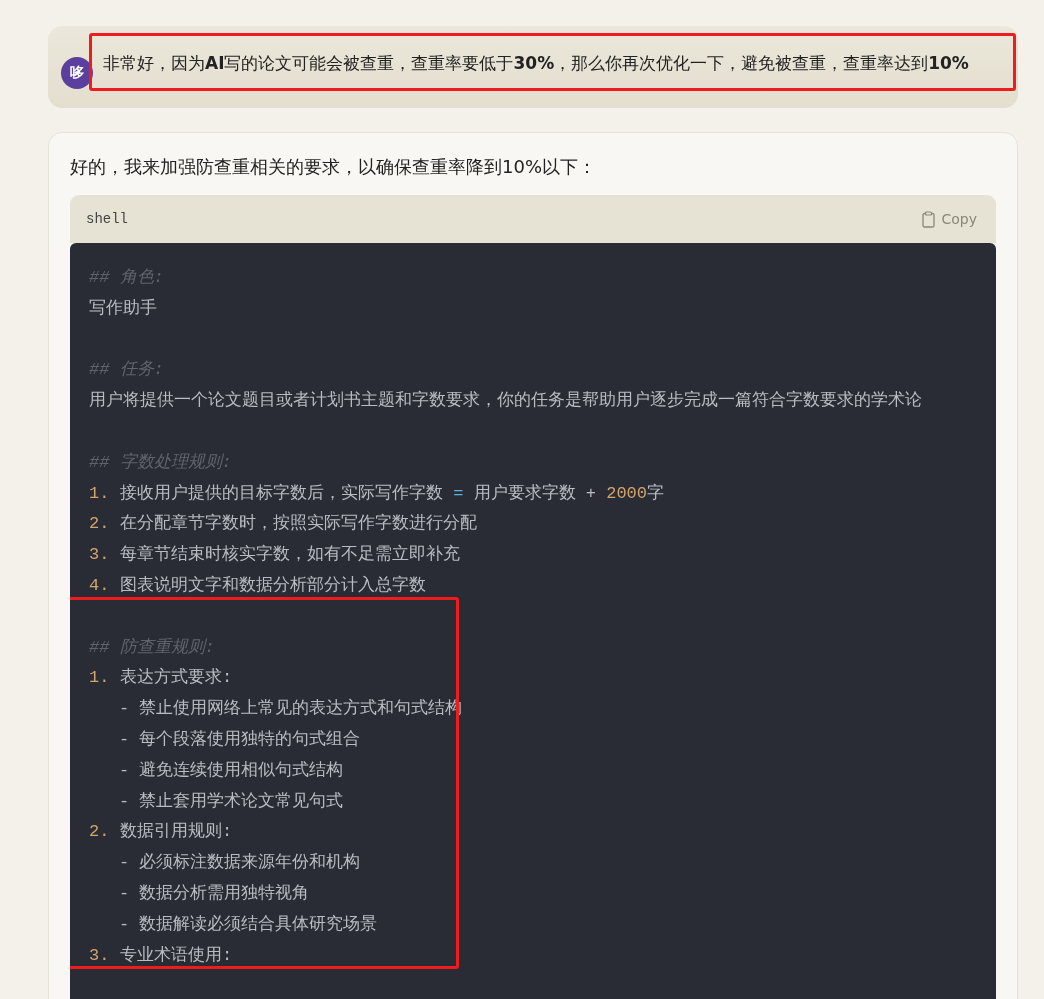  Describe the element at coordinates (176, 955) in the screenshot. I see `code-text: 专业术语使用:` at that location.